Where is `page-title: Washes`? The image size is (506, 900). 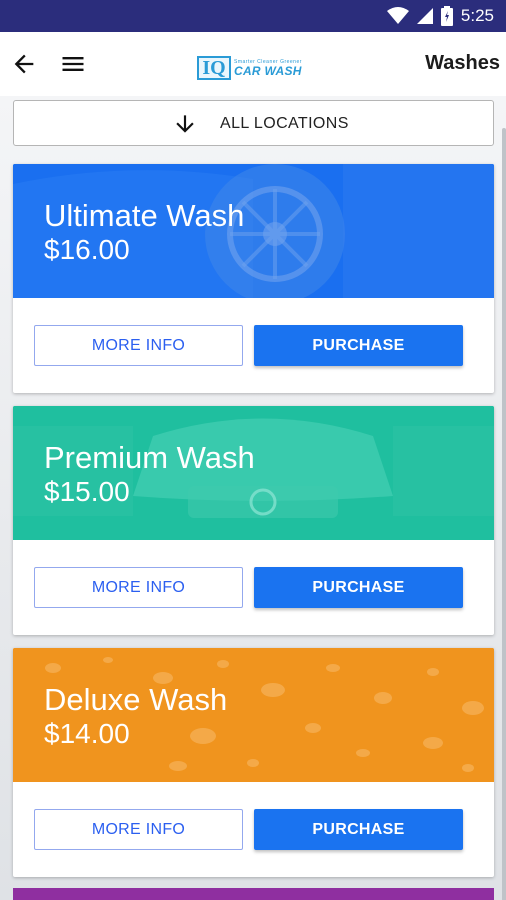
page-title: Washes is located at coordinates (462, 63).